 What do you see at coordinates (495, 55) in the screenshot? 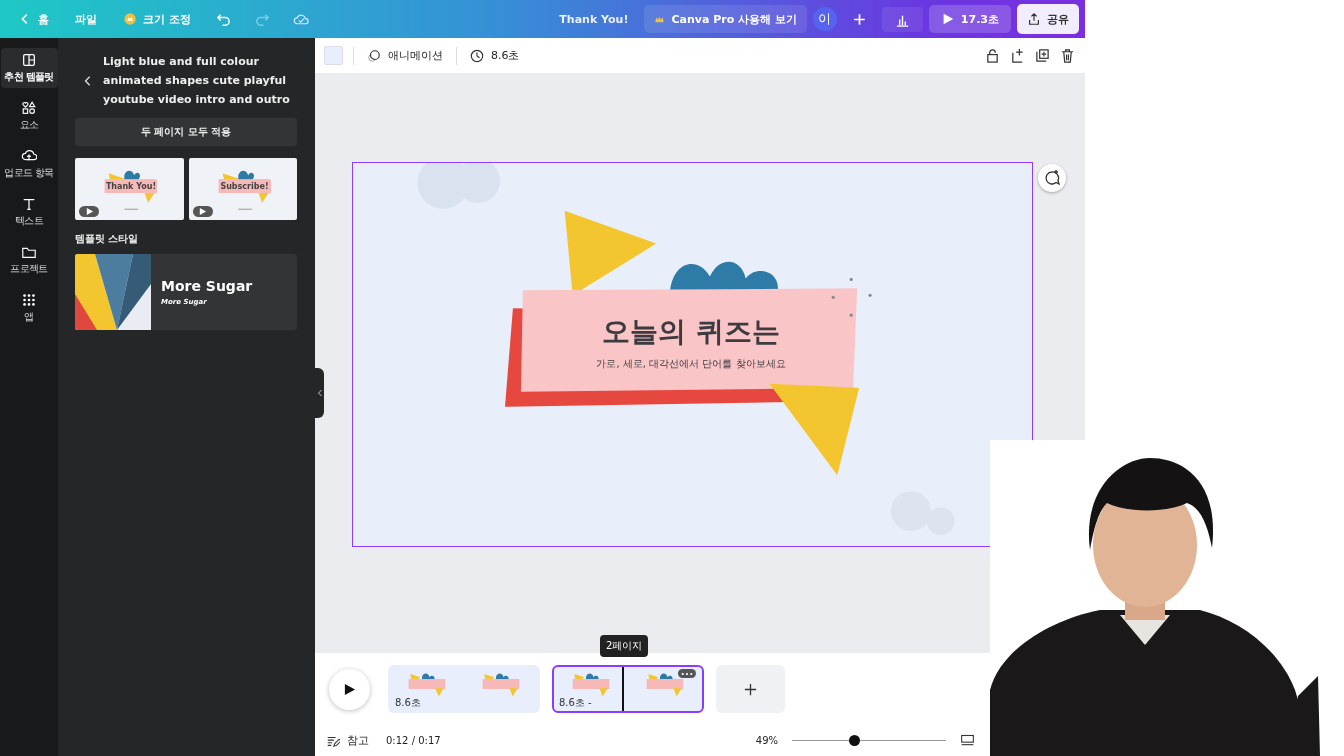
I see `duration-button: 8.6초` at bounding box center [495, 55].